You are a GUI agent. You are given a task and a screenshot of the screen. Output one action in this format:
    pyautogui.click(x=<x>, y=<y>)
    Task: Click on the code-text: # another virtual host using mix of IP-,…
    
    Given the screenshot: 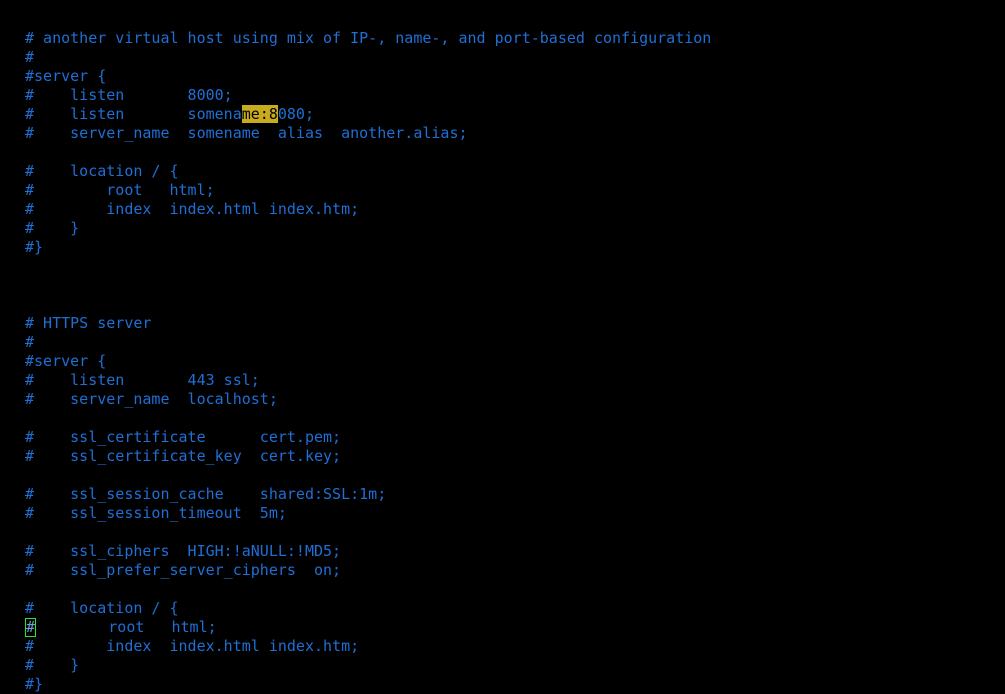 What is the action you would take?
    pyautogui.click(x=368, y=38)
    